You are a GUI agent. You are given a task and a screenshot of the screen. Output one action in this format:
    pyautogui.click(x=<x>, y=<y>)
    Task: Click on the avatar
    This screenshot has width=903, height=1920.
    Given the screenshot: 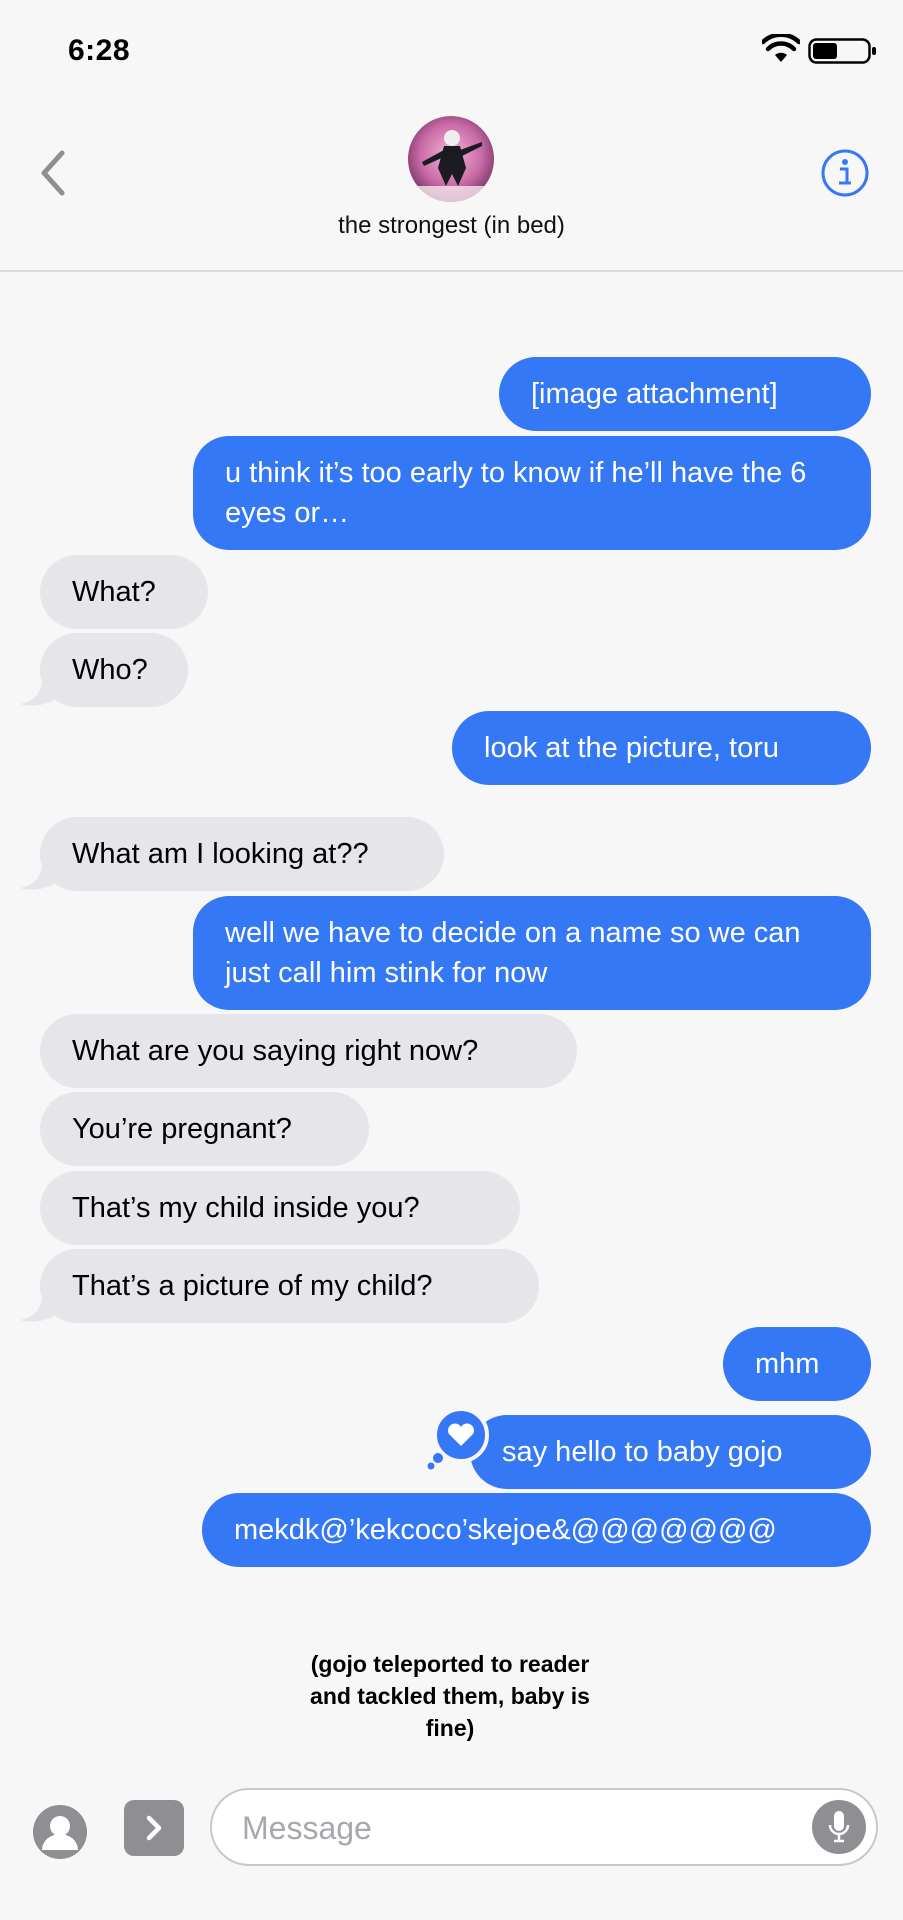 What is the action you would take?
    pyautogui.click(x=451, y=159)
    